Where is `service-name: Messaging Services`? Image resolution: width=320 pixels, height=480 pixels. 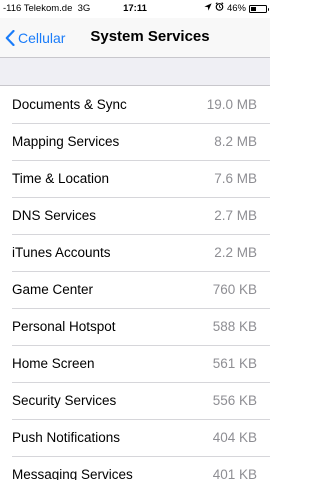 service-name: Messaging Services is located at coordinates (72, 473).